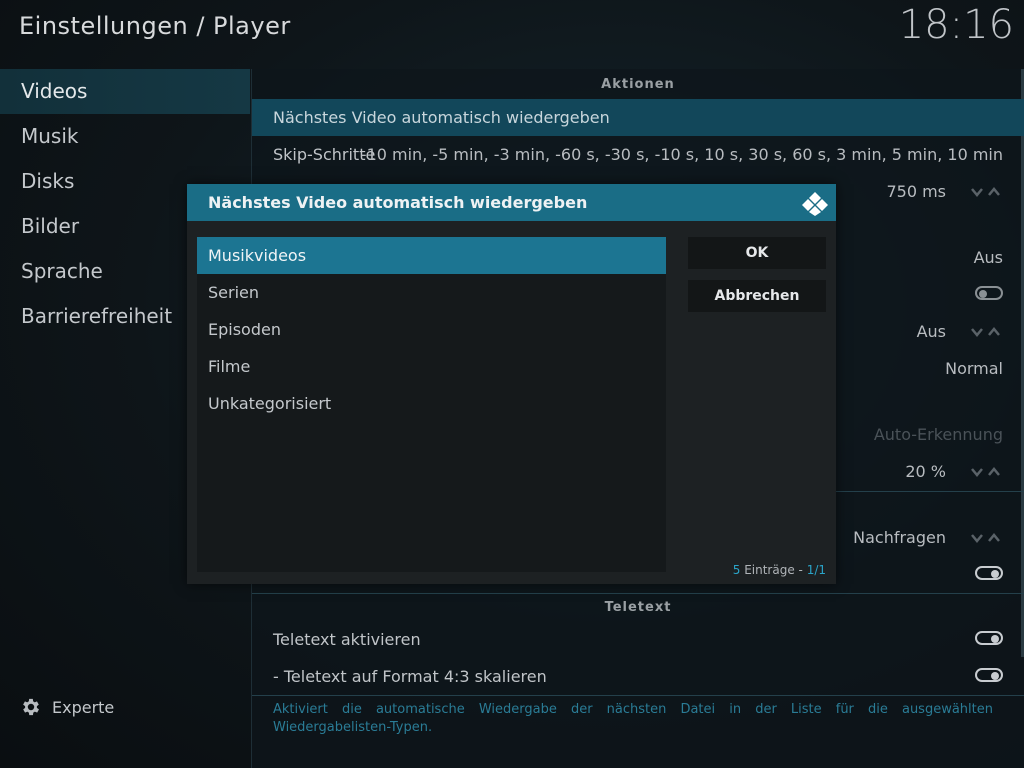 This screenshot has height=768, width=1024. What do you see at coordinates (938, 434) in the screenshot?
I see `setting-value: Auto-Erkennung` at bounding box center [938, 434].